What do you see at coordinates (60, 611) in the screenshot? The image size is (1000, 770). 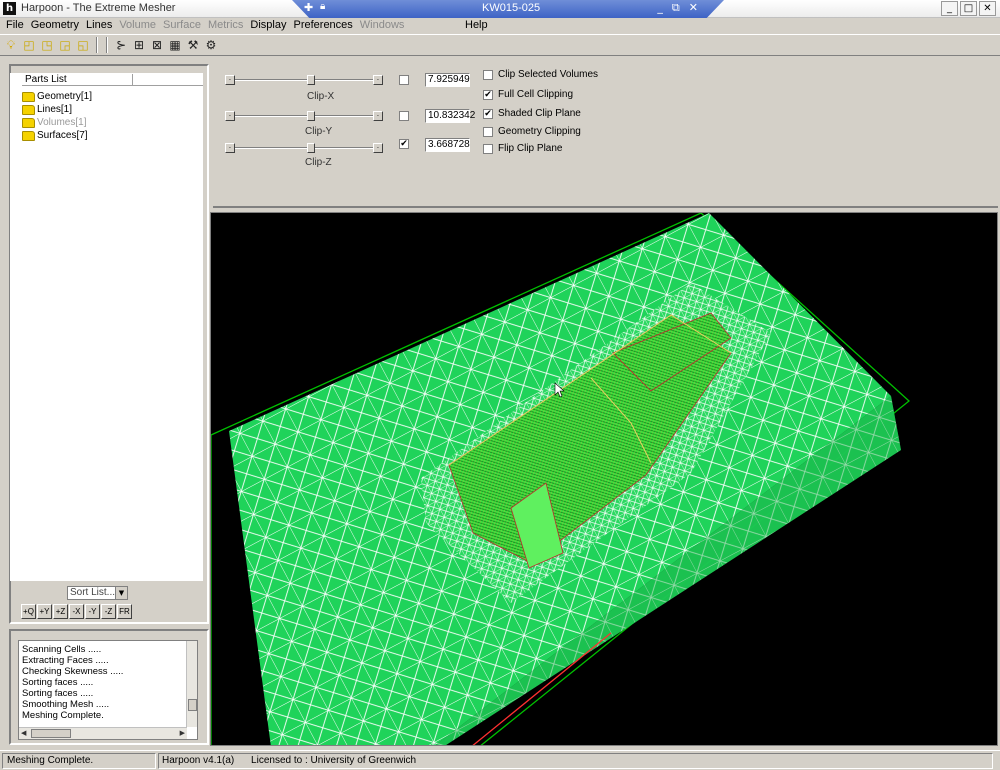 I see `view-plus-z-button: +Z` at bounding box center [60, 611].